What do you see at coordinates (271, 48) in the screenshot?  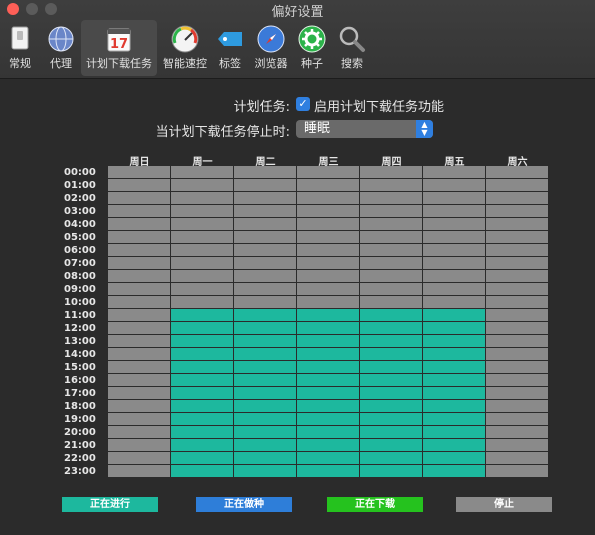 I see `tab-browser: 浏览器` at bounding box center [271, 48].